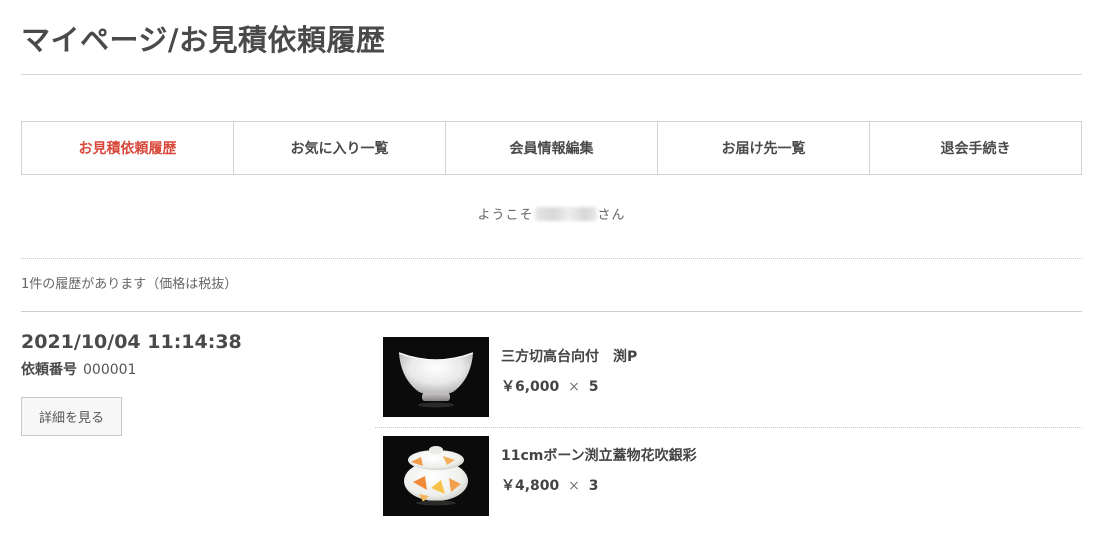  What do you see at coordinates (71, 416) in the screenshot?
I see `view-details-button: 詳細を見る` at bounding box center [71, 416].